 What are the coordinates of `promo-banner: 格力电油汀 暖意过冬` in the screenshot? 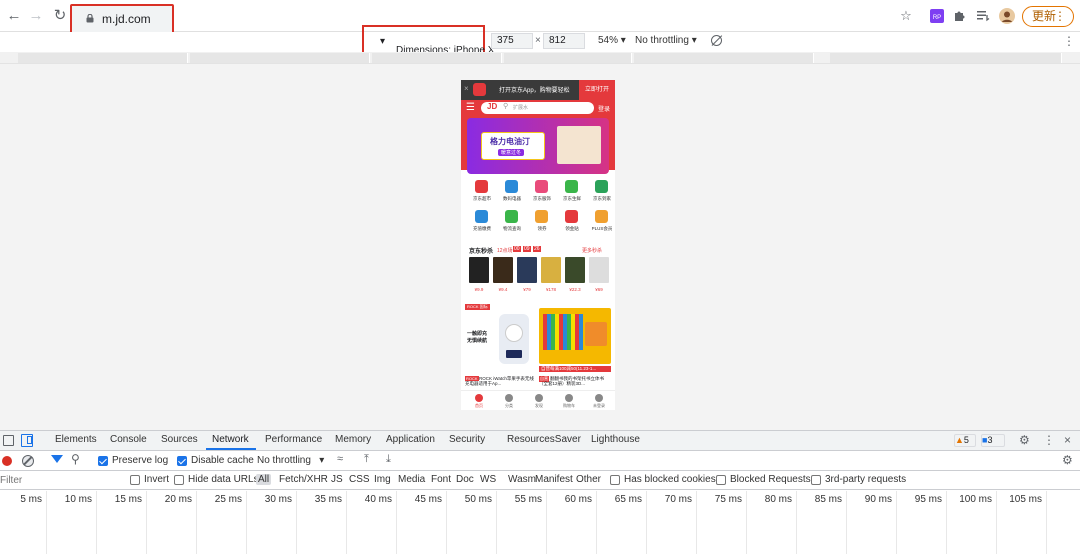 It's located at (538, 146).